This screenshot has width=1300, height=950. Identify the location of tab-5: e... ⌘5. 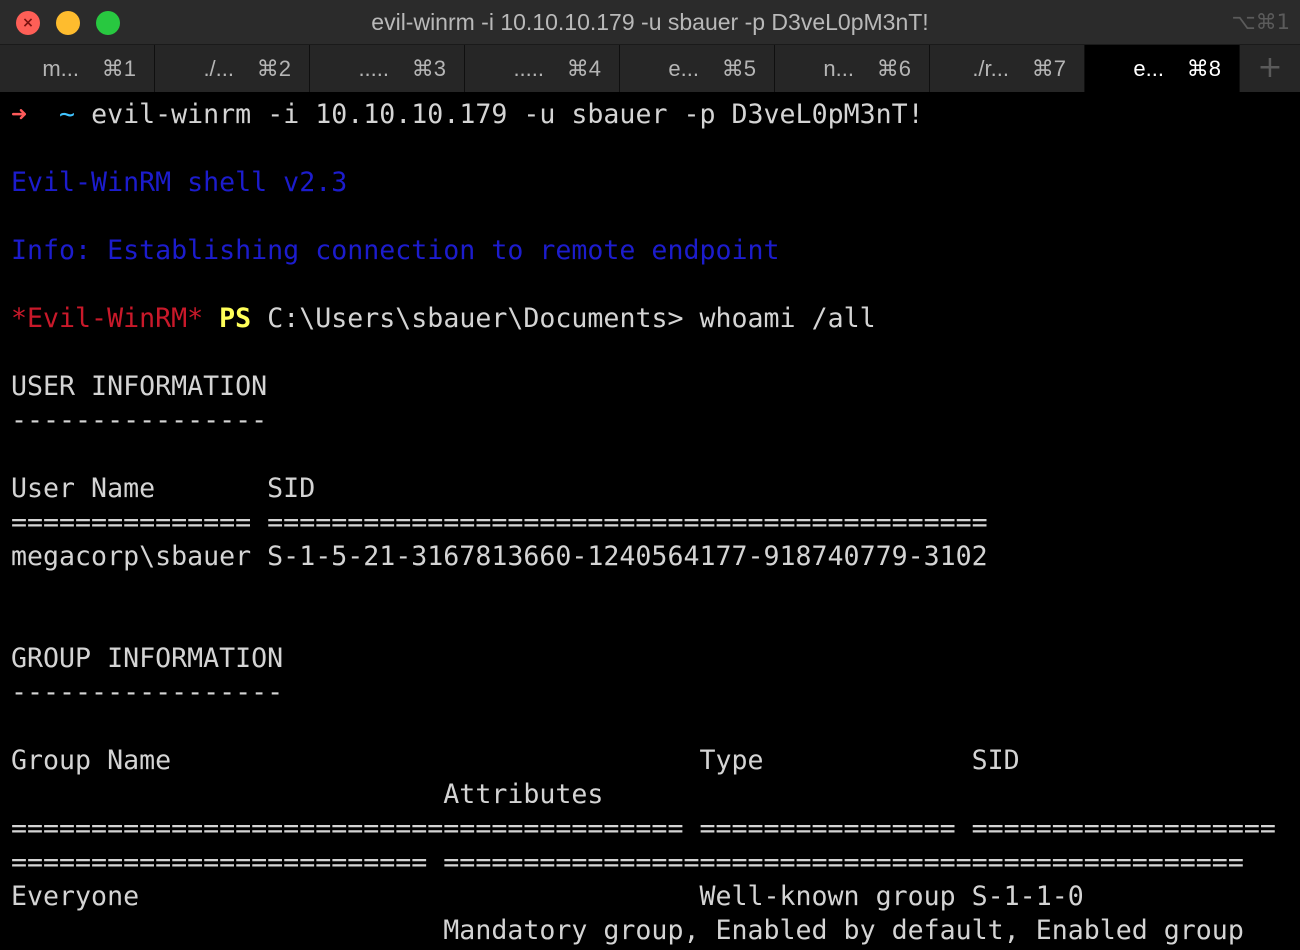
(697, 68).